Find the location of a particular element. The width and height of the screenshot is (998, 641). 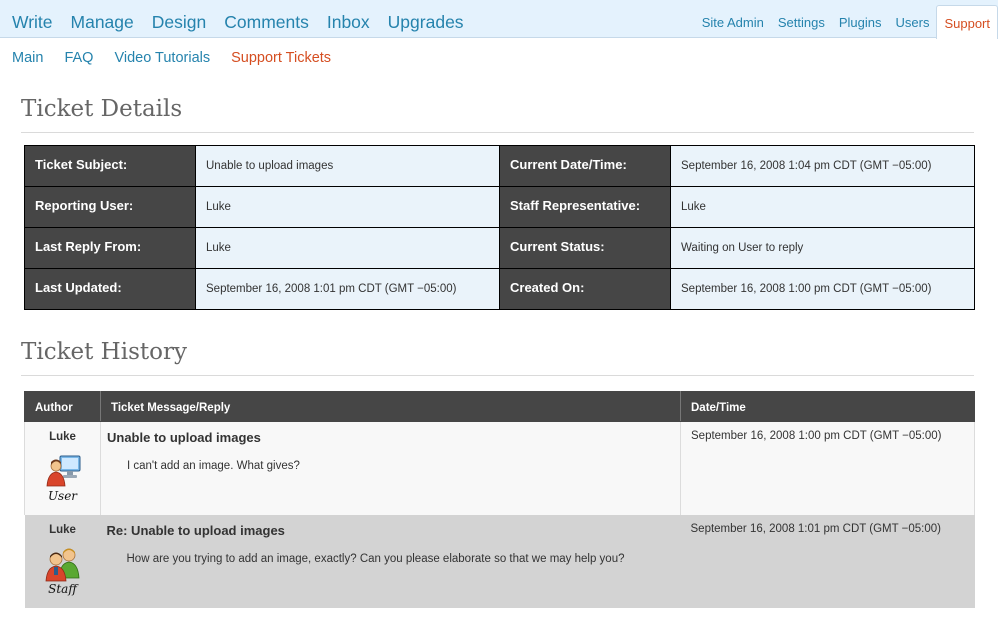

column-header-author: Author is located at coordinates (62, 406).